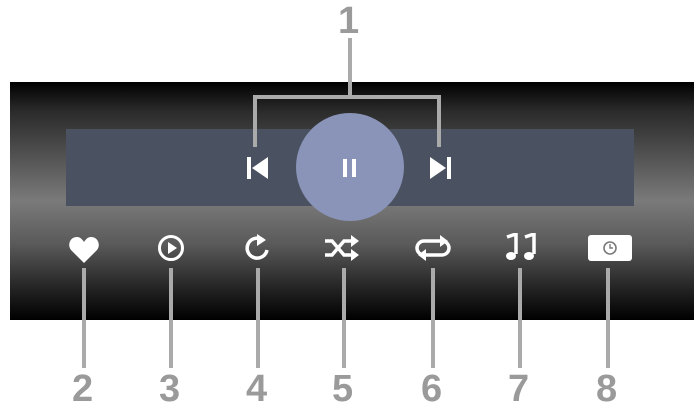  I want to click on next-icon, so click(440, 168).